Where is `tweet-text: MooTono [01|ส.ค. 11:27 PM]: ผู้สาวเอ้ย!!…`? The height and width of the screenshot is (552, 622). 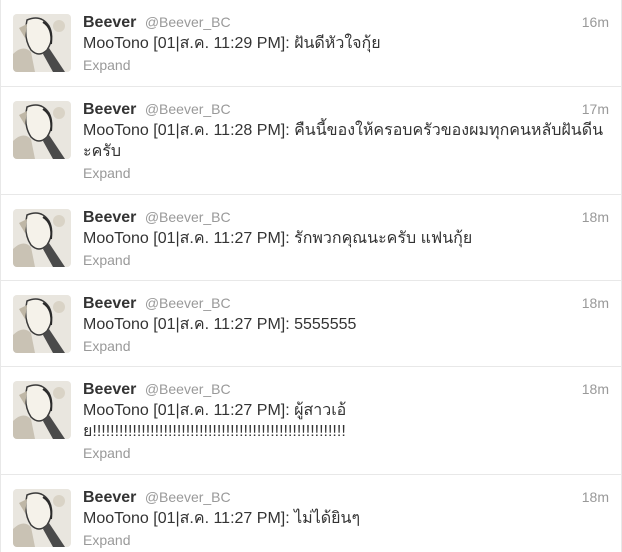 tweet-text: MooTono [01|ส.ค. 11:27 PM]: ผู้สาวเอ้ย!!… is located at coordinates (215, 421).